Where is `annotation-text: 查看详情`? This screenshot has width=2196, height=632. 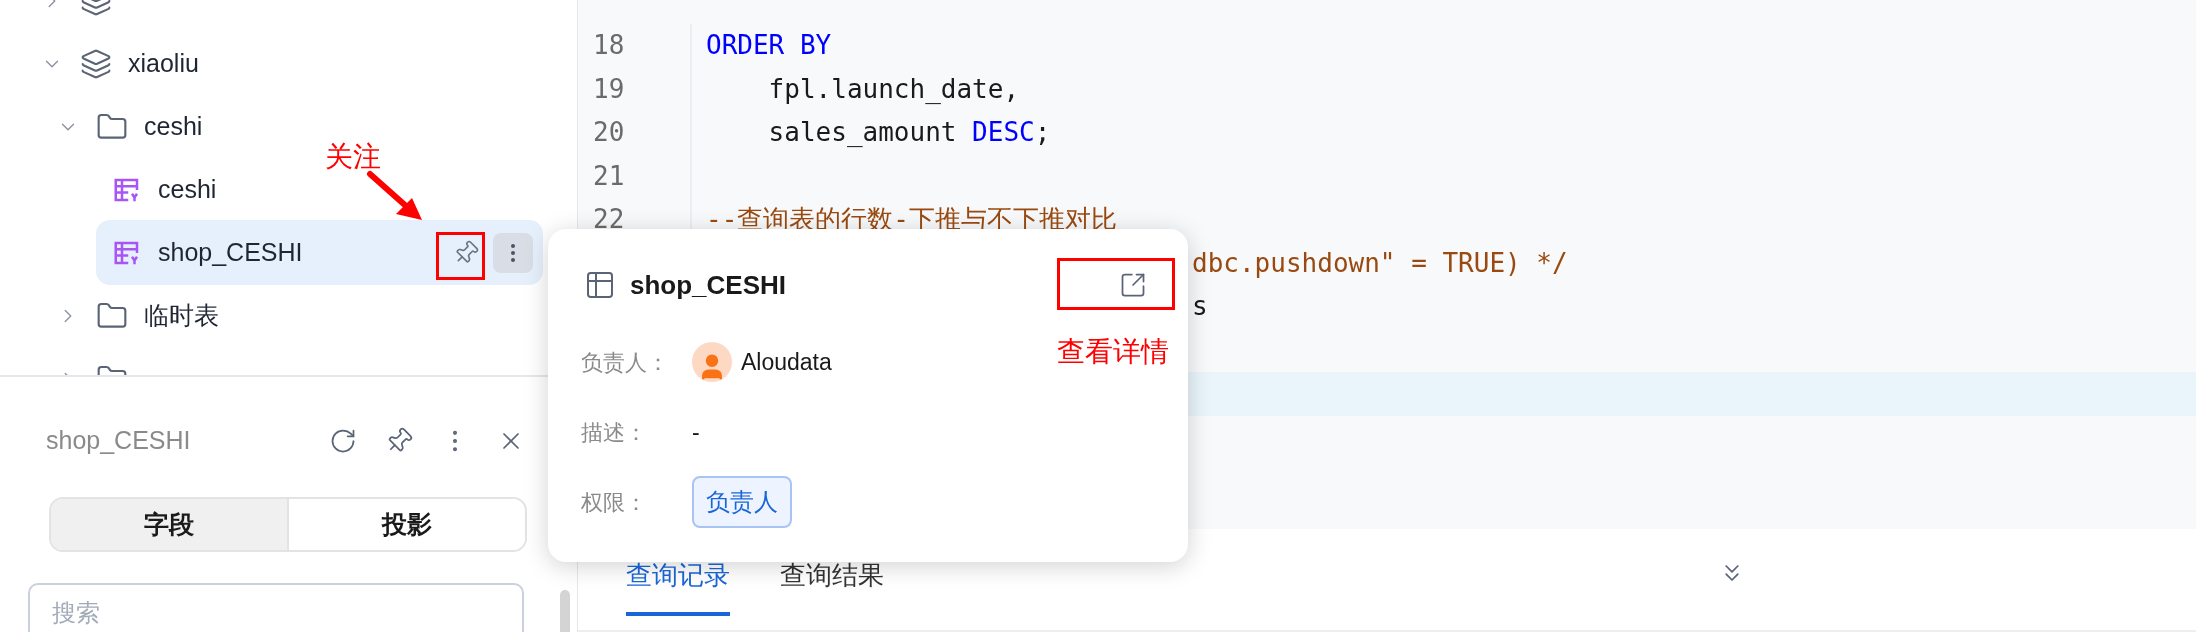 annotation-text: 查看详情 is located at coordinates (1113, 352).